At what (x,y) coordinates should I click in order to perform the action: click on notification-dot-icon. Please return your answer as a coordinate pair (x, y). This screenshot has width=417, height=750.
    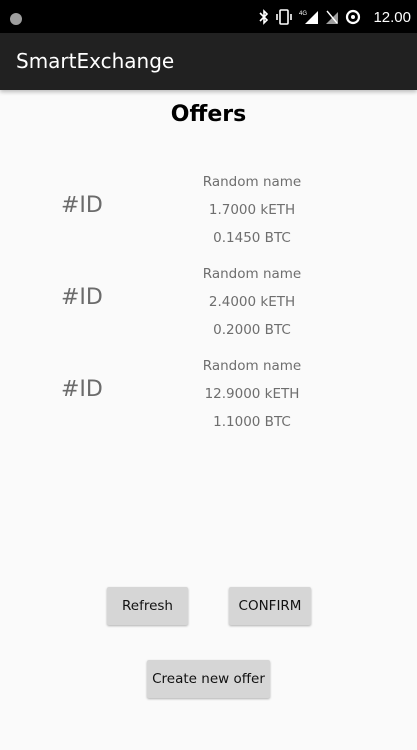
    Looking at the image, I should click on (16, 19).